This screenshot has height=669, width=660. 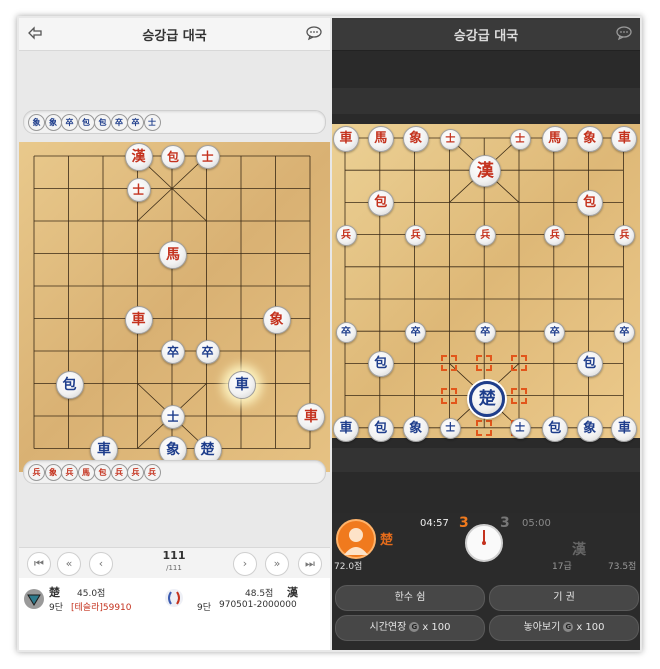 I want to click on red-piece: 漢, so click(x=138, y=157).